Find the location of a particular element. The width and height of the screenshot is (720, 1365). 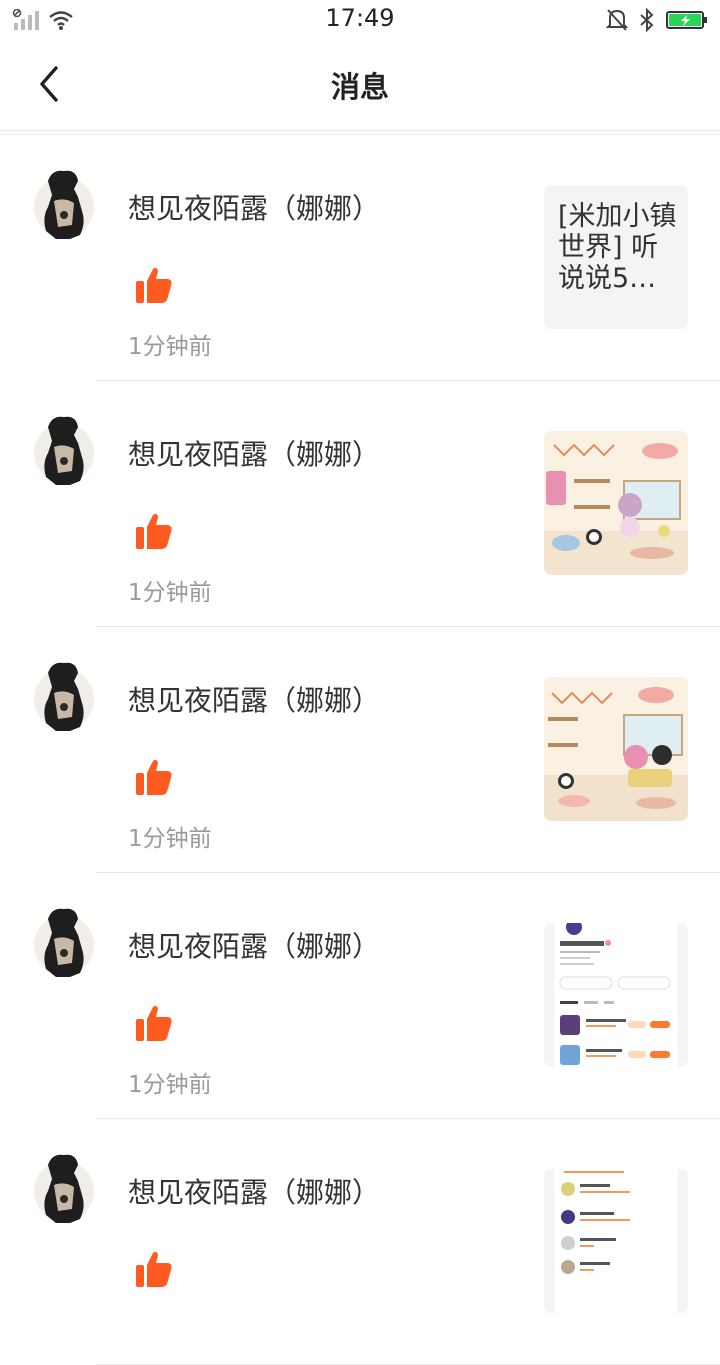

profile-screenshot-image is located at coordinates (616, 995).